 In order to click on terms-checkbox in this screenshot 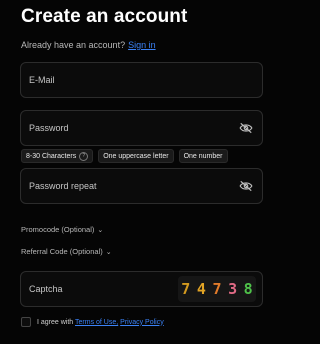, I will do `click(26, 322)`.